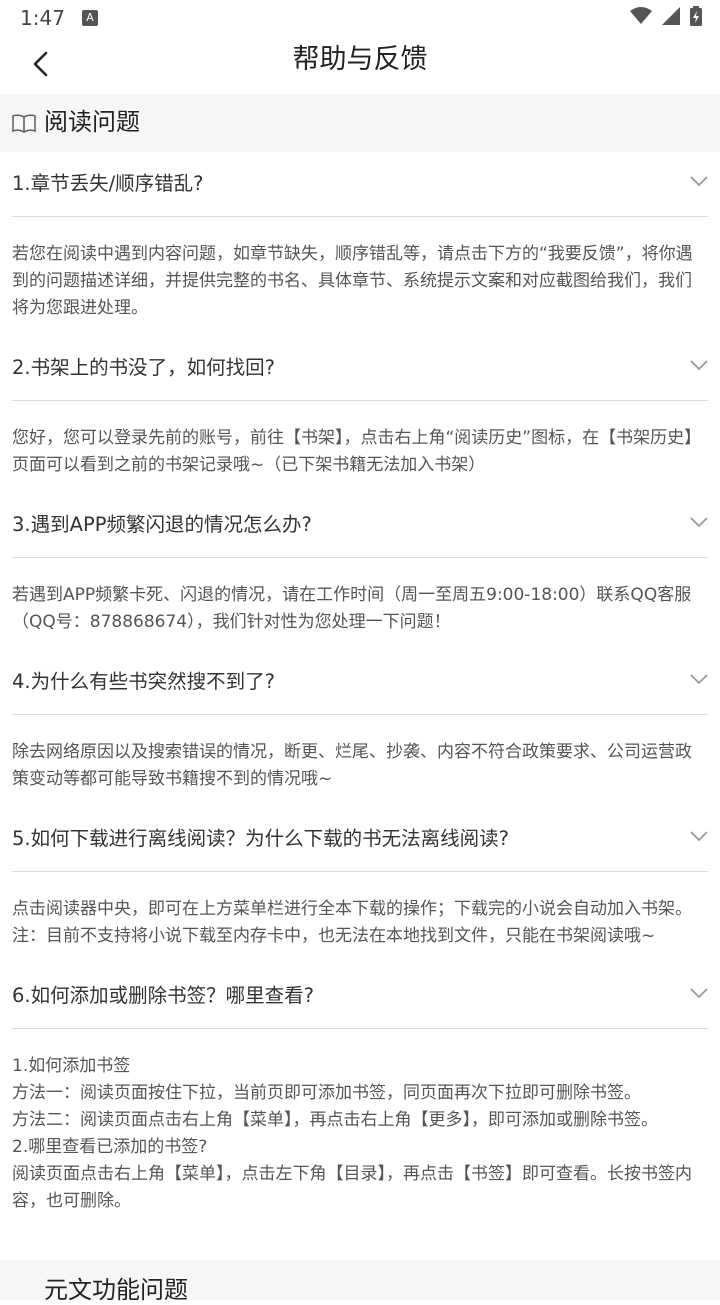 The width and height of the screenshot is (720, 1305). What do you see at coordinates (90, 18) in the screenshot?
I see `notification-a-icon: A` at bounding box center [90, 18].